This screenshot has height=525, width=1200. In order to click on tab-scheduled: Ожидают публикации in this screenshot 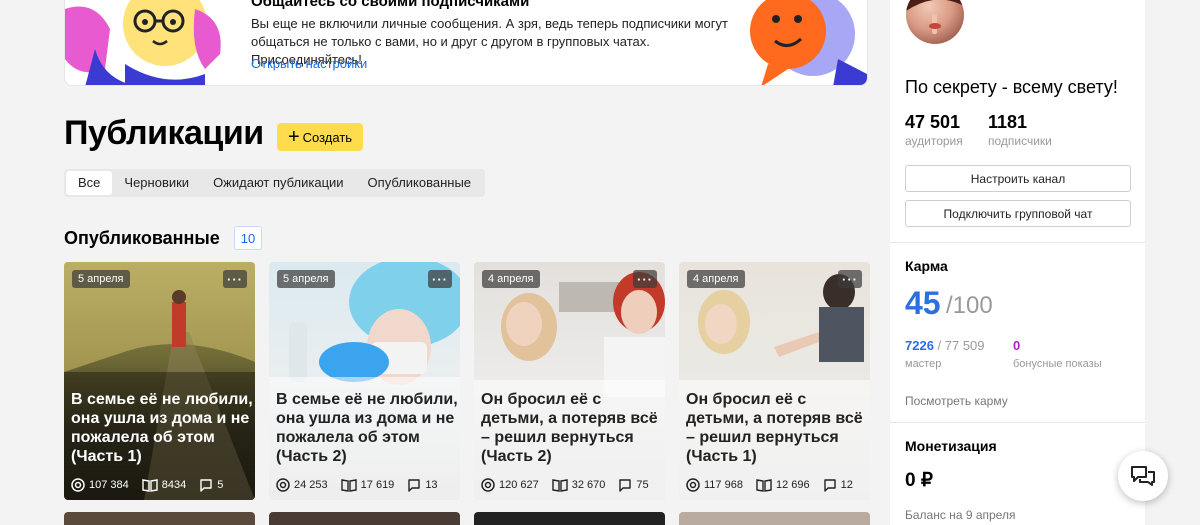, I will do `click(278, 183)`.